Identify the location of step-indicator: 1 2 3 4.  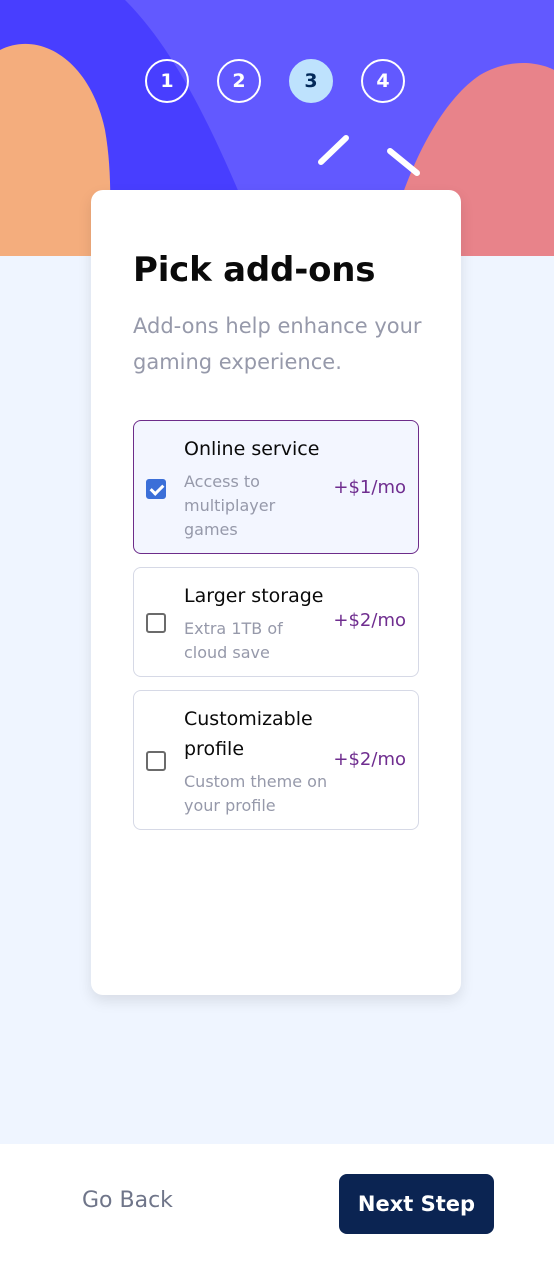
(277, 83).